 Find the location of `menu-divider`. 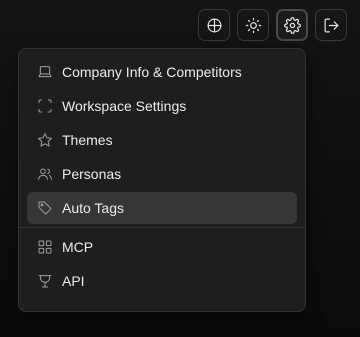

menu-divider is located at coordinates (162, 227).